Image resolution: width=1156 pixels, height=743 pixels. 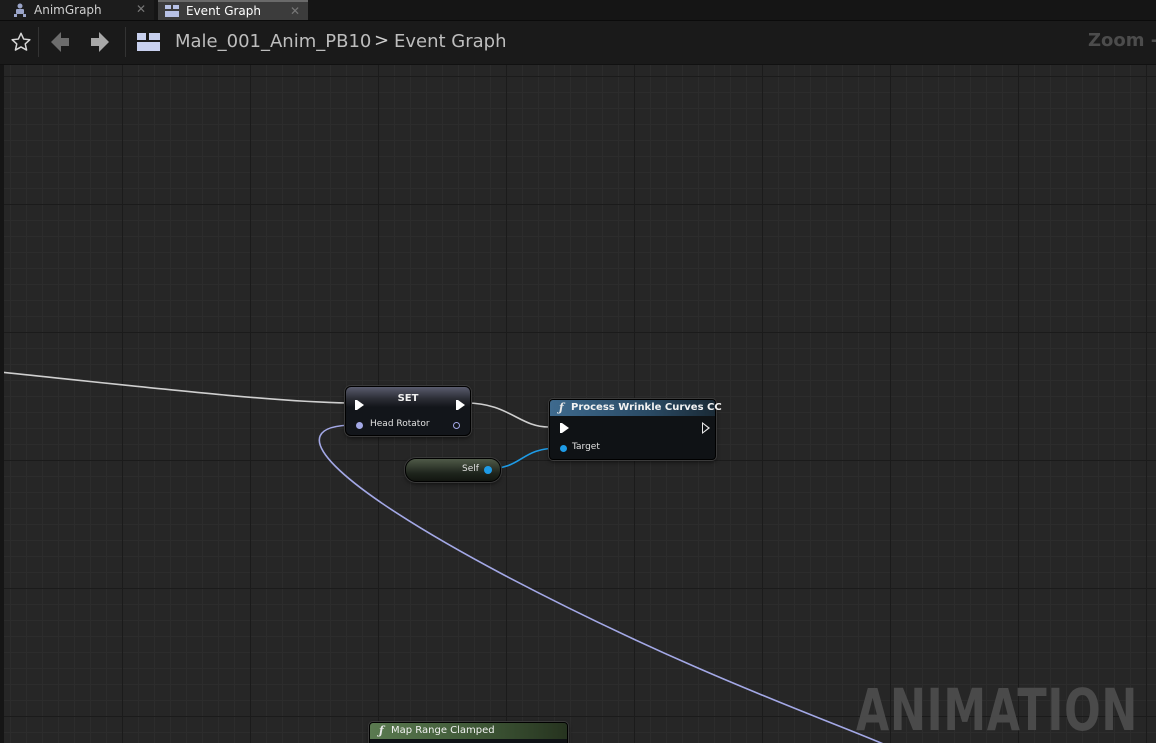 What do you see at coordinates (578, 10) in the screenshot?
I see `document-tab-bar: AnimGraph ✕ Event Graph ✕` at bounding box center [578, 10].